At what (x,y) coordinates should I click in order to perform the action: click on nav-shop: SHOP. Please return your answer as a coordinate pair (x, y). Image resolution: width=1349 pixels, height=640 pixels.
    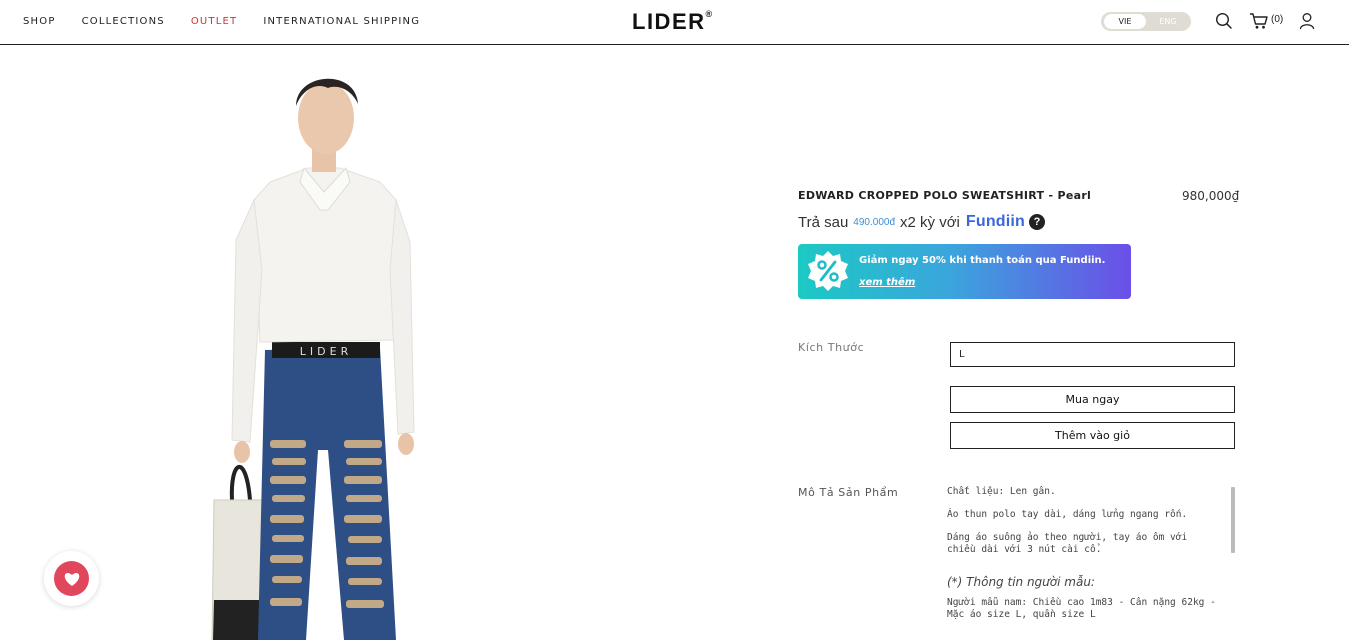
    Looking at the image, I should click on (39, 21).